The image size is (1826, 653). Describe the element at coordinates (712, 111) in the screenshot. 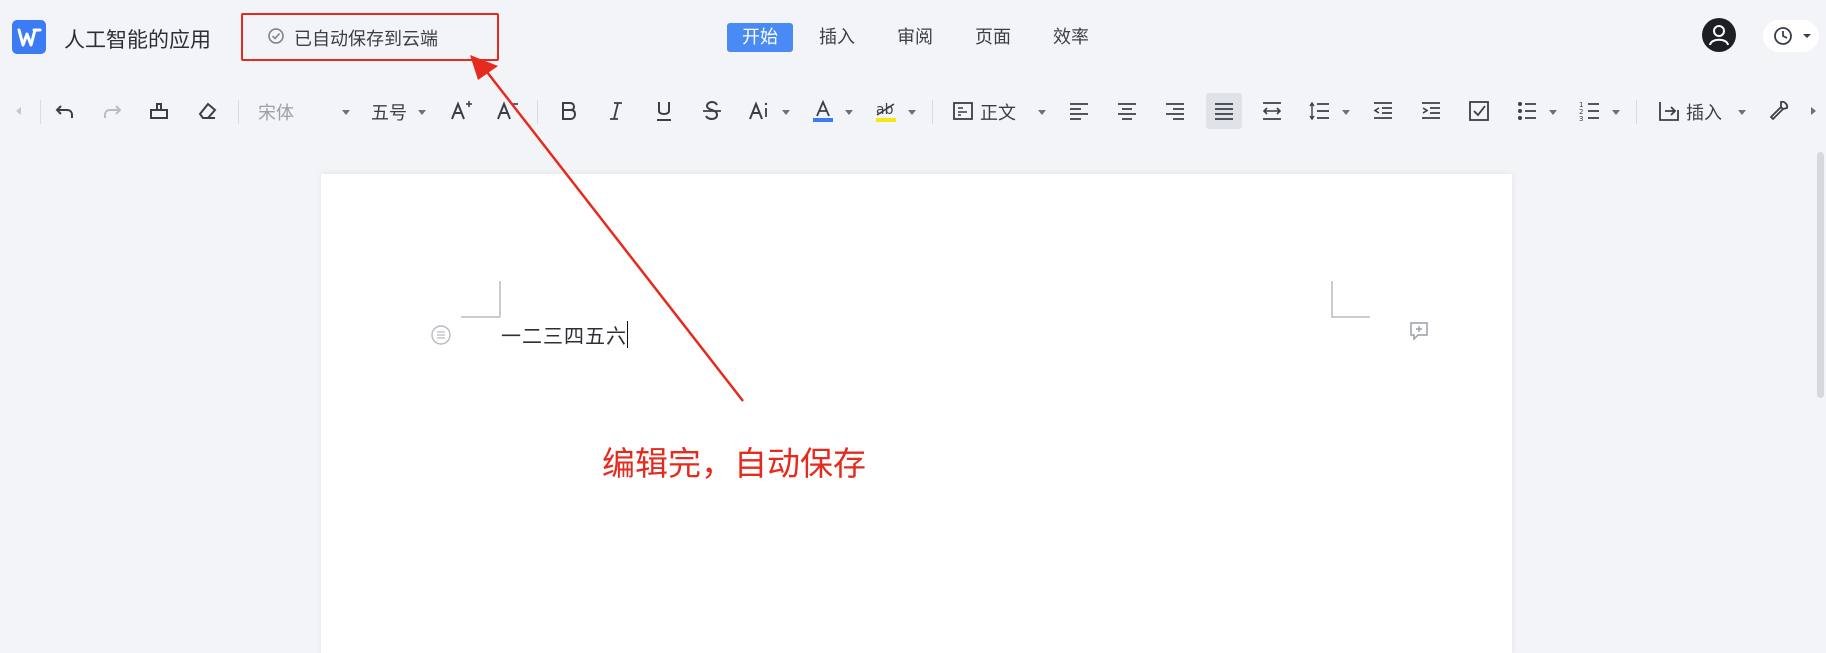

I see `strikethrough-icon` at that location.